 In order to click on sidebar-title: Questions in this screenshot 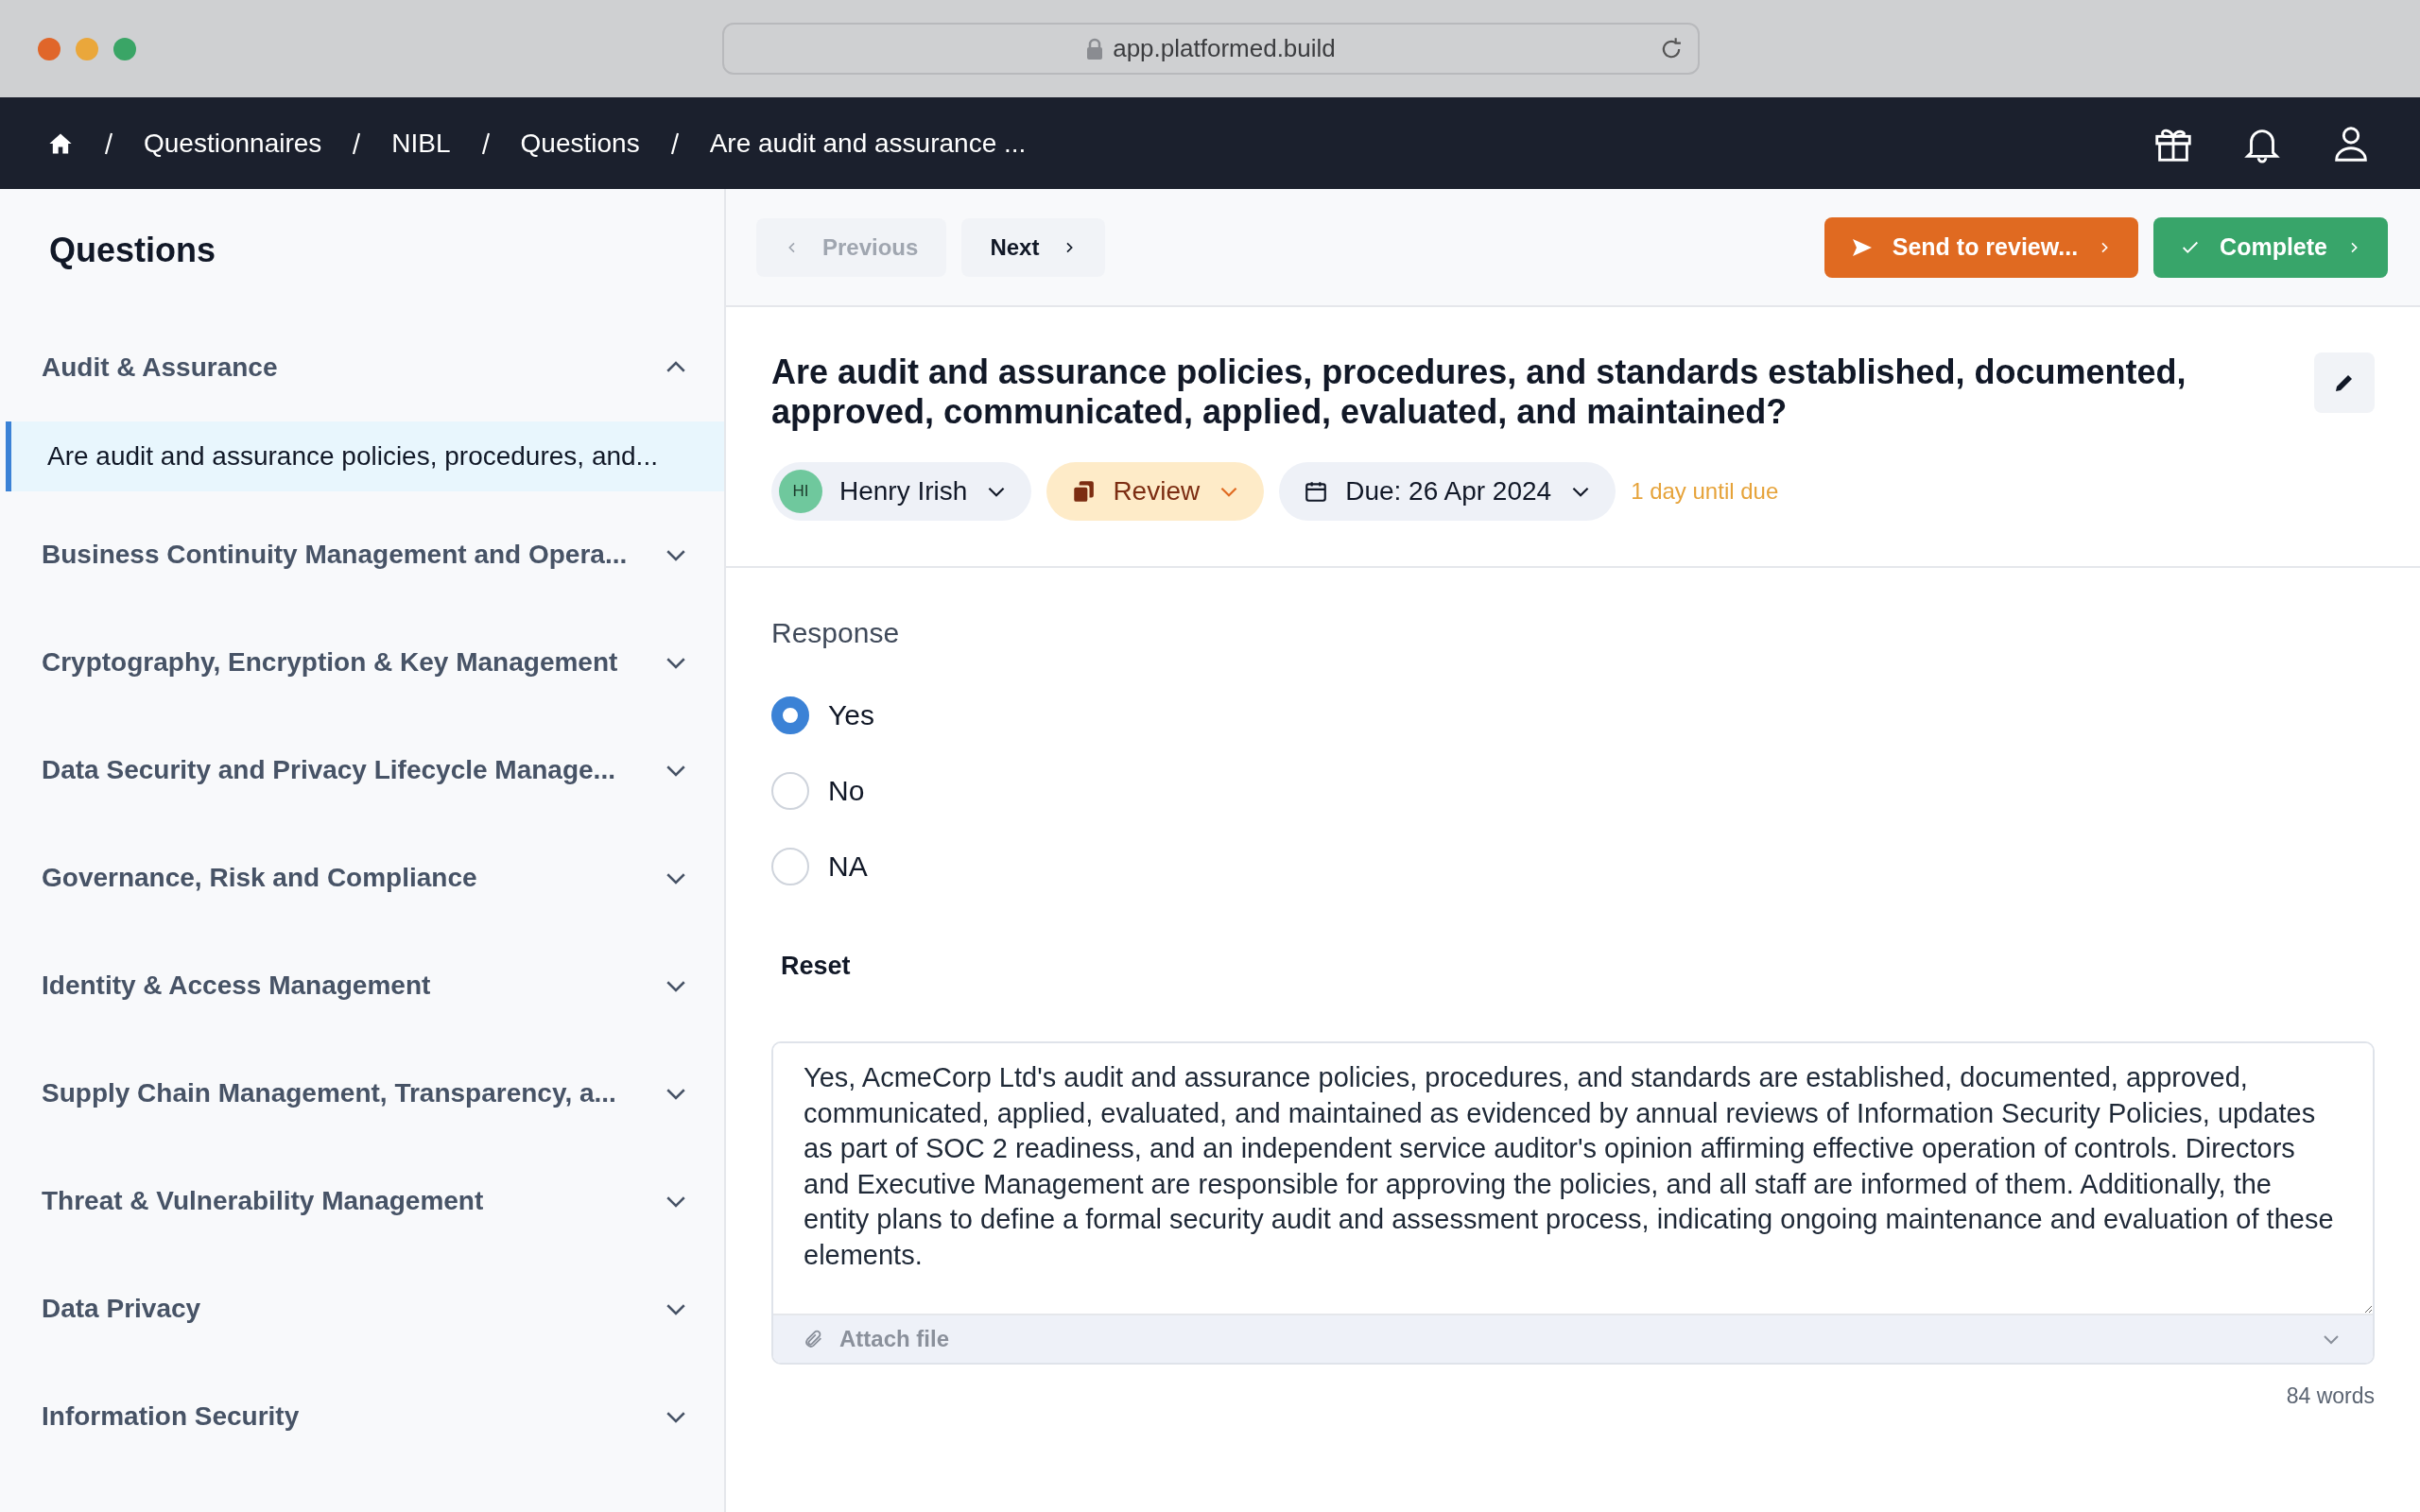, I will do `click(133, 250)`.